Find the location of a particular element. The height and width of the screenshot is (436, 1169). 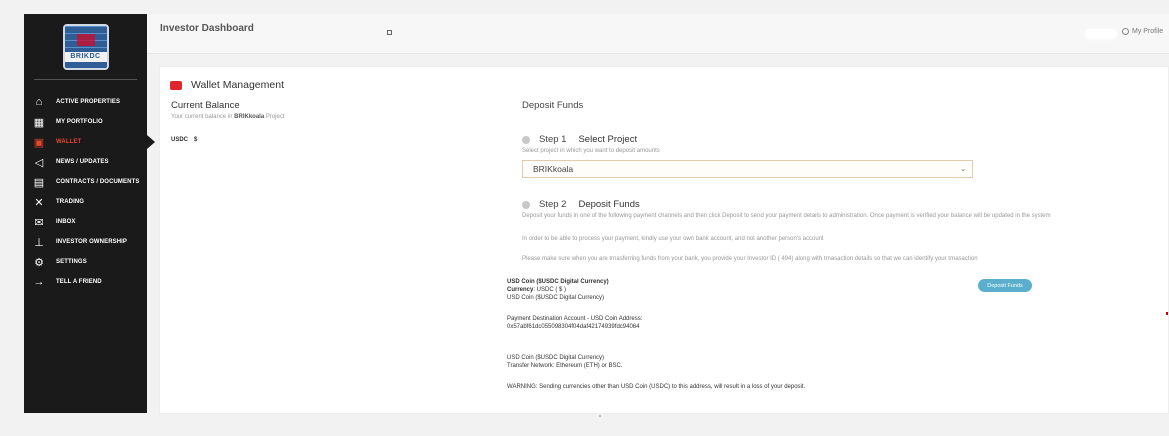

balance-sub-prefix: Your current balance in is located at coordinates (203, 117).